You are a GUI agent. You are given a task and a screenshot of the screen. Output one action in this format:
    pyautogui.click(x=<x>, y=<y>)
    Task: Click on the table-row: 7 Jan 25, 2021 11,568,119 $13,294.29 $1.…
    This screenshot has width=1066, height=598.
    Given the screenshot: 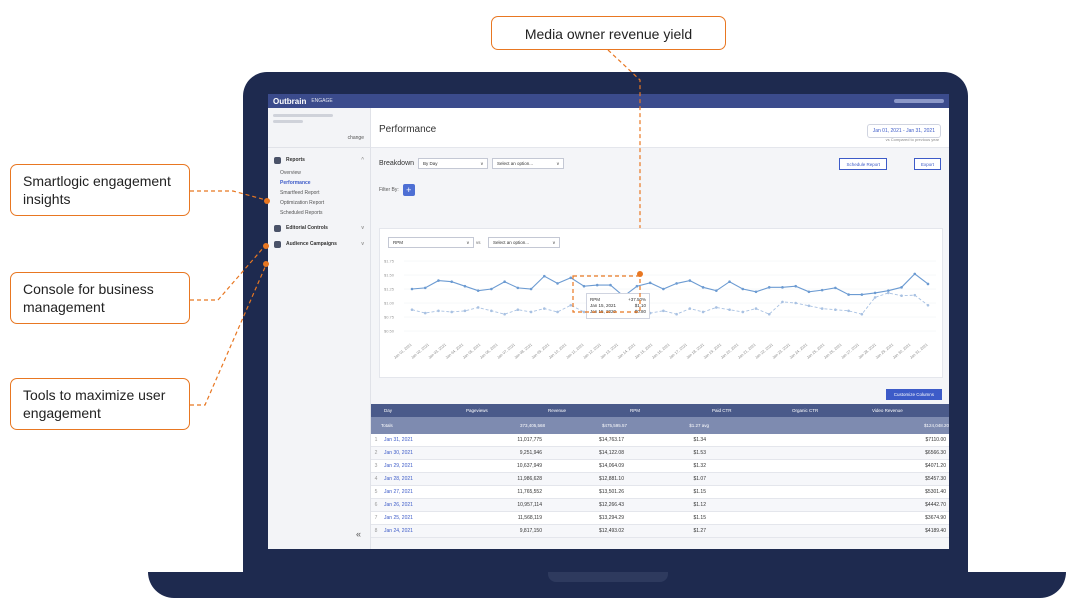 What is the action you would take?
    pyautogui.click(x=660, y=518)
    